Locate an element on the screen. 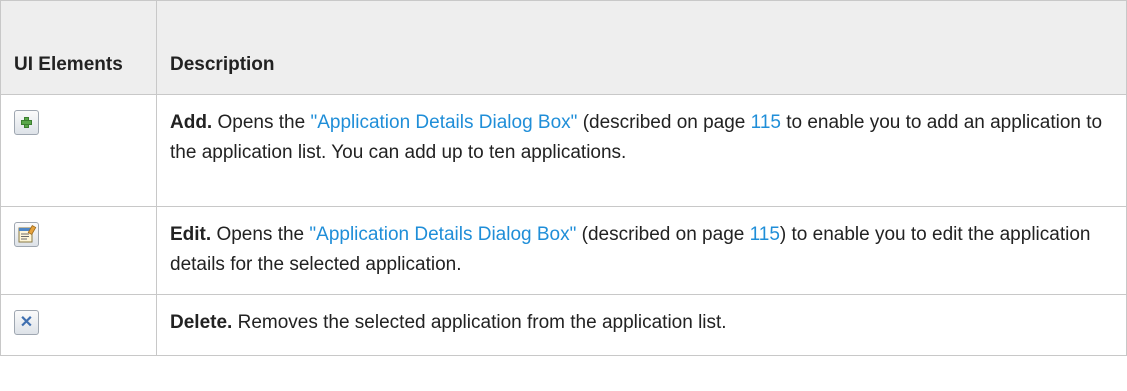  edit-properties-glyph is located at coordinates (27, 233).